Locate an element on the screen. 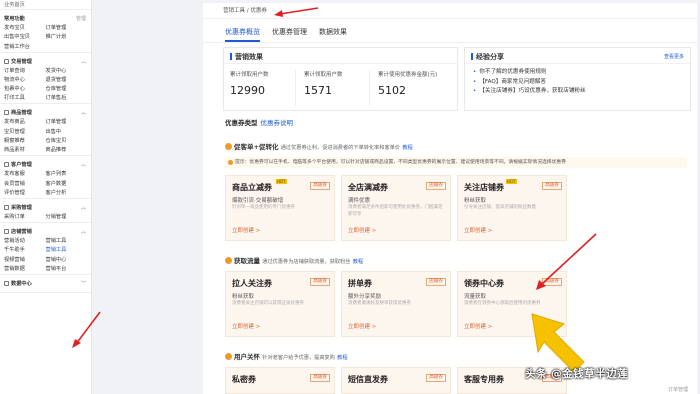 The width and height of the screenshot is (700, 394). sidebar-item: 营销中心 is located at coordinates (67, 260).